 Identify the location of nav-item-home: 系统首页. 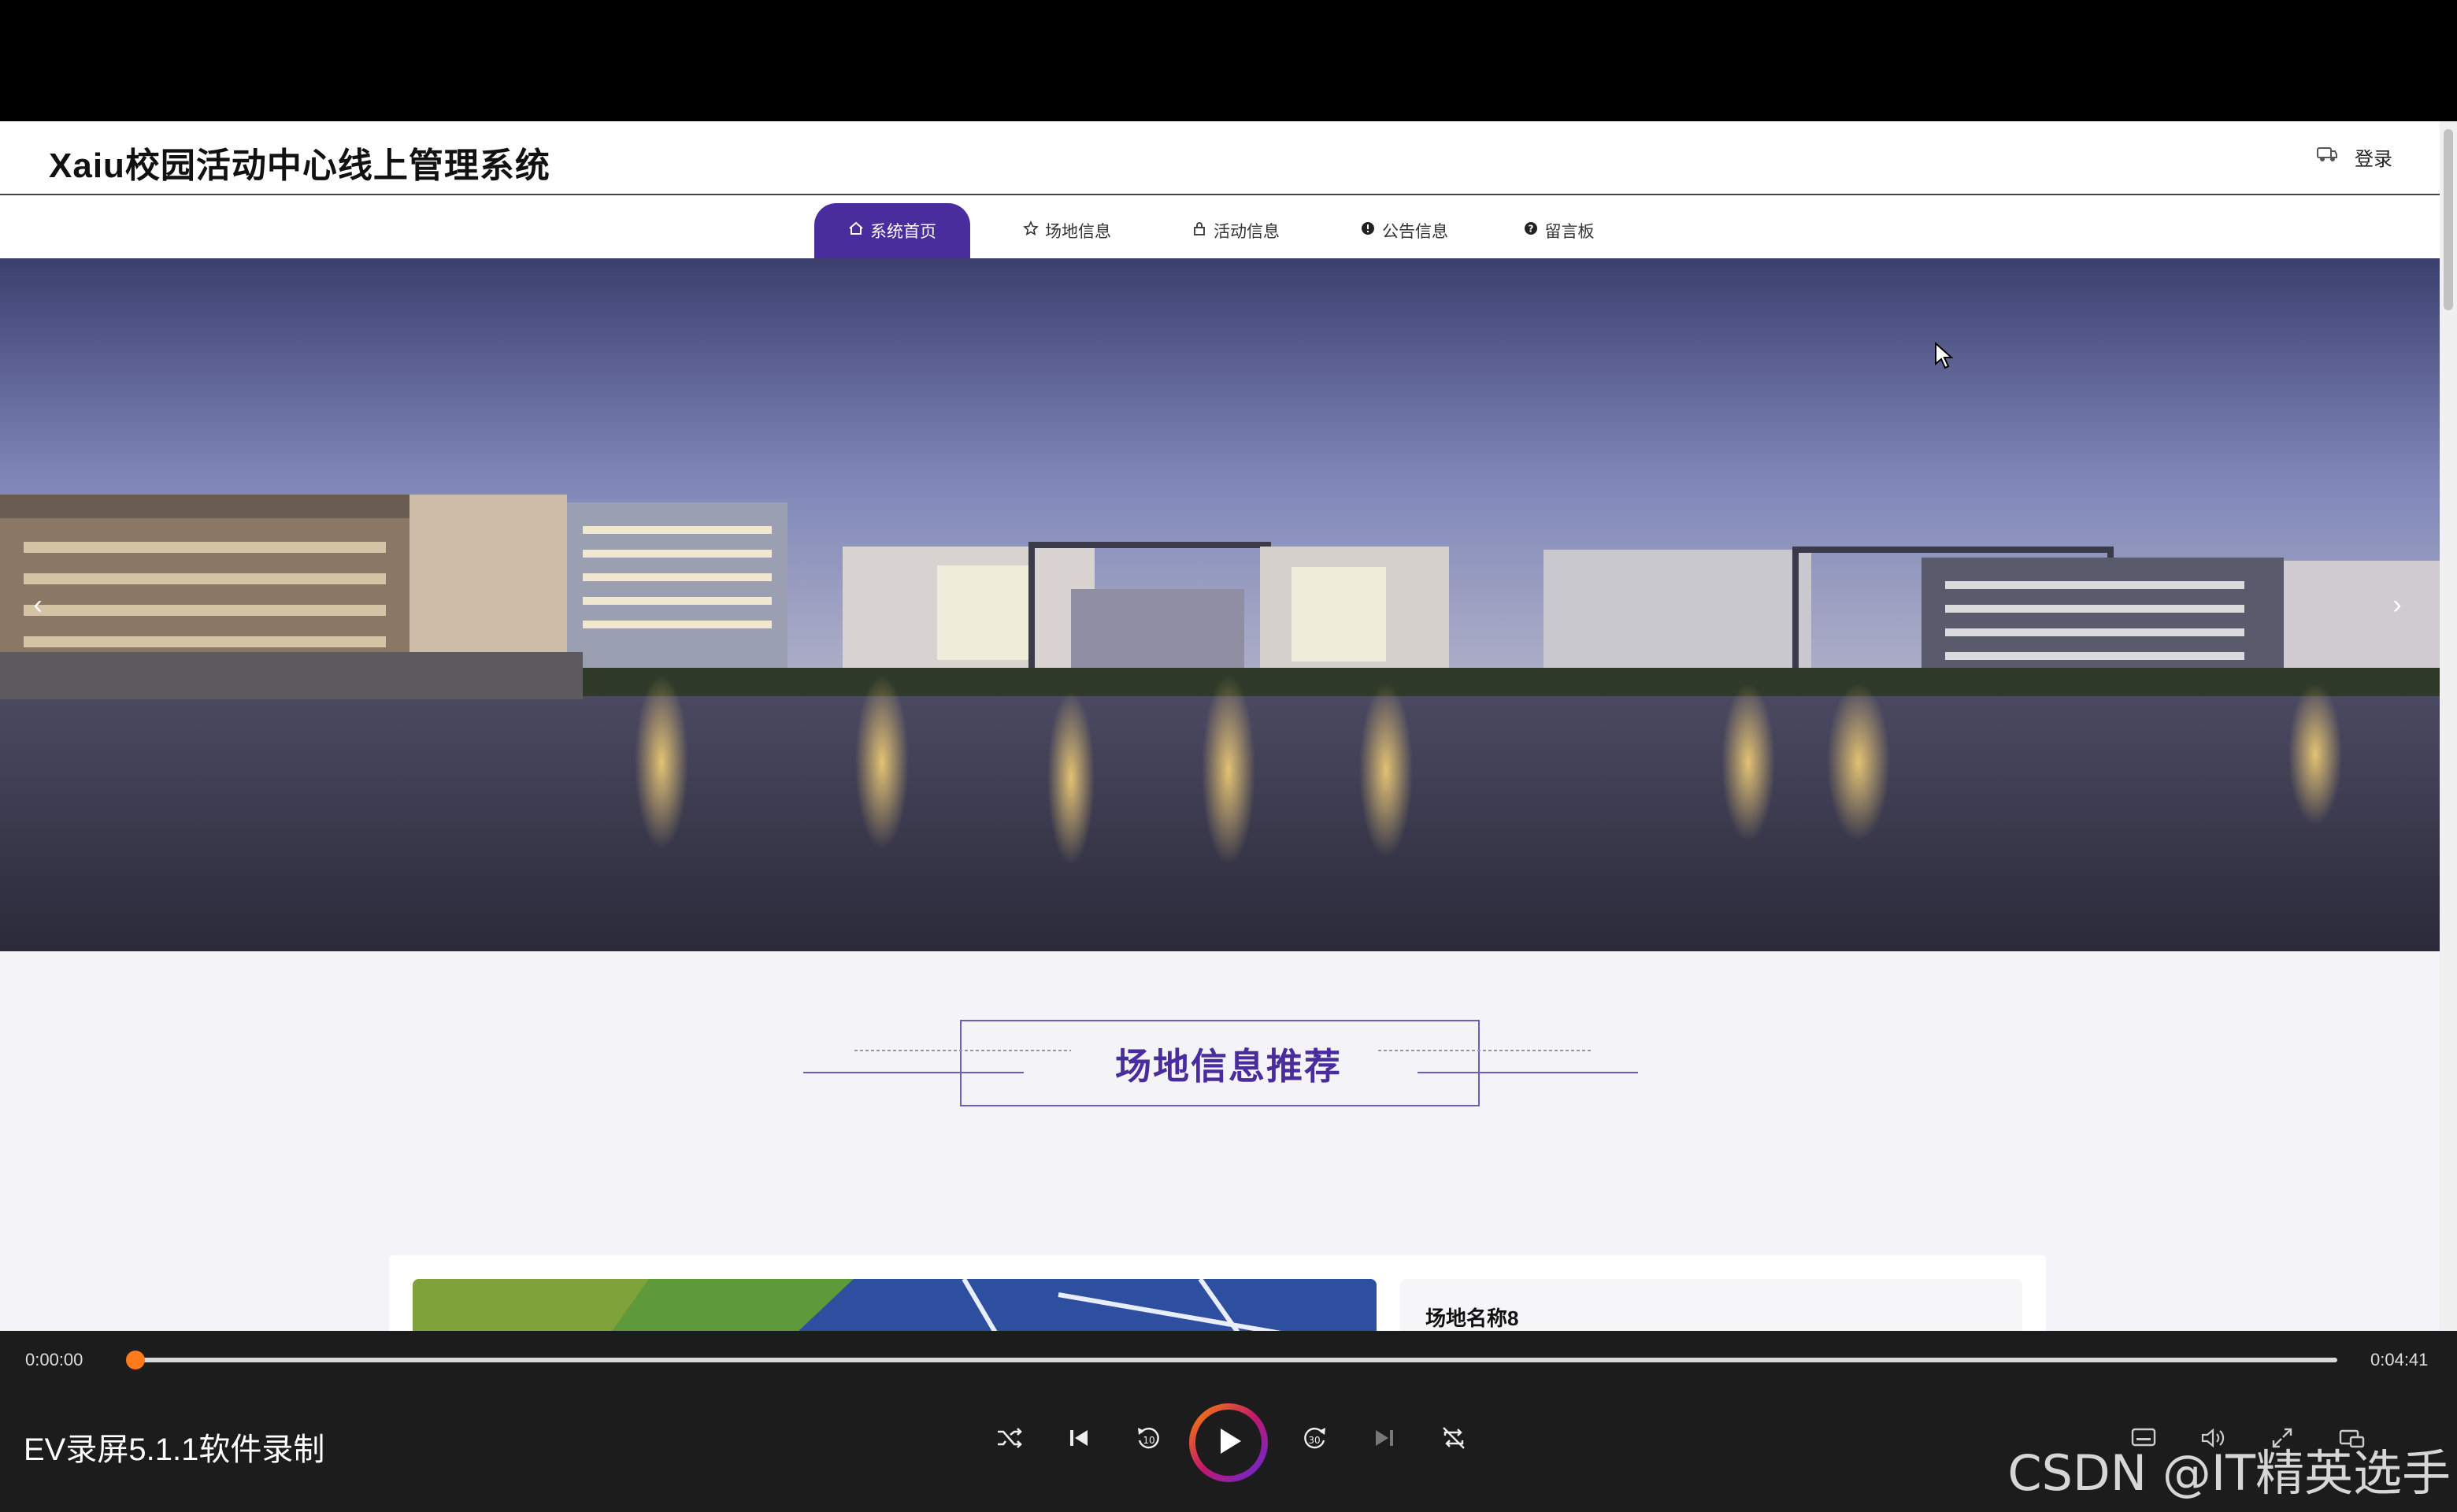
(892, 230).